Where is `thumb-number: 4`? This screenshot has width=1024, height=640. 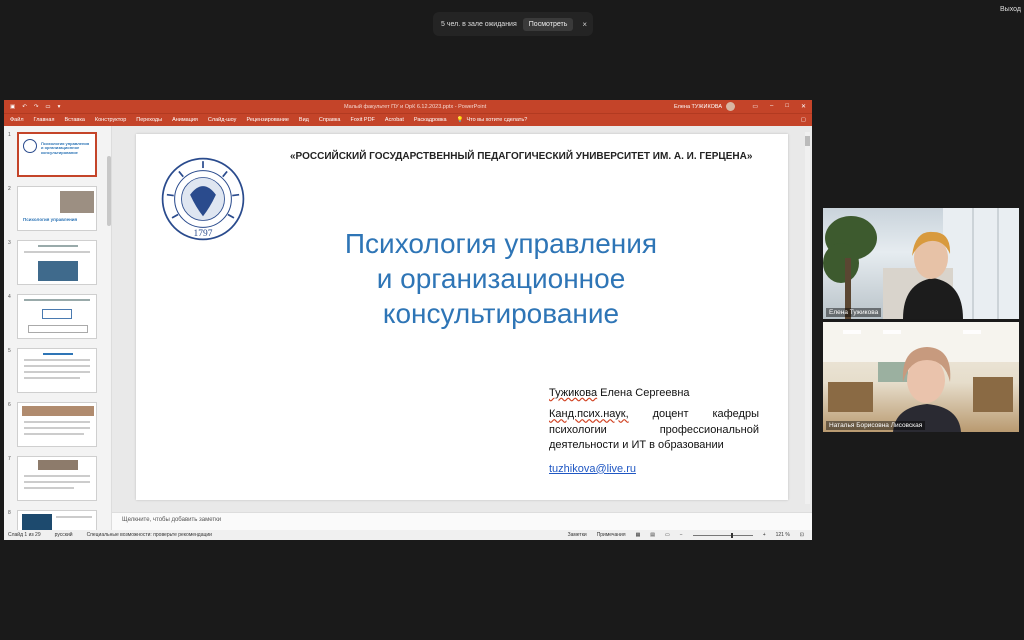 thumb-number: 4 is located at coordinates (9, 297).